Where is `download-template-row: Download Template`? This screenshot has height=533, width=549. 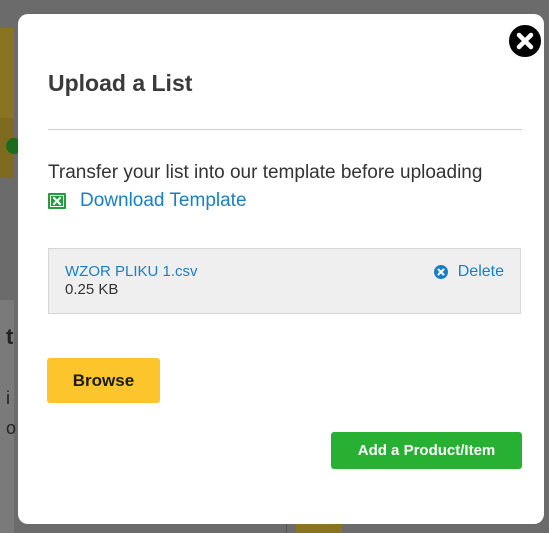
download-template-row: Download Template is located at coordinates (147, 201).